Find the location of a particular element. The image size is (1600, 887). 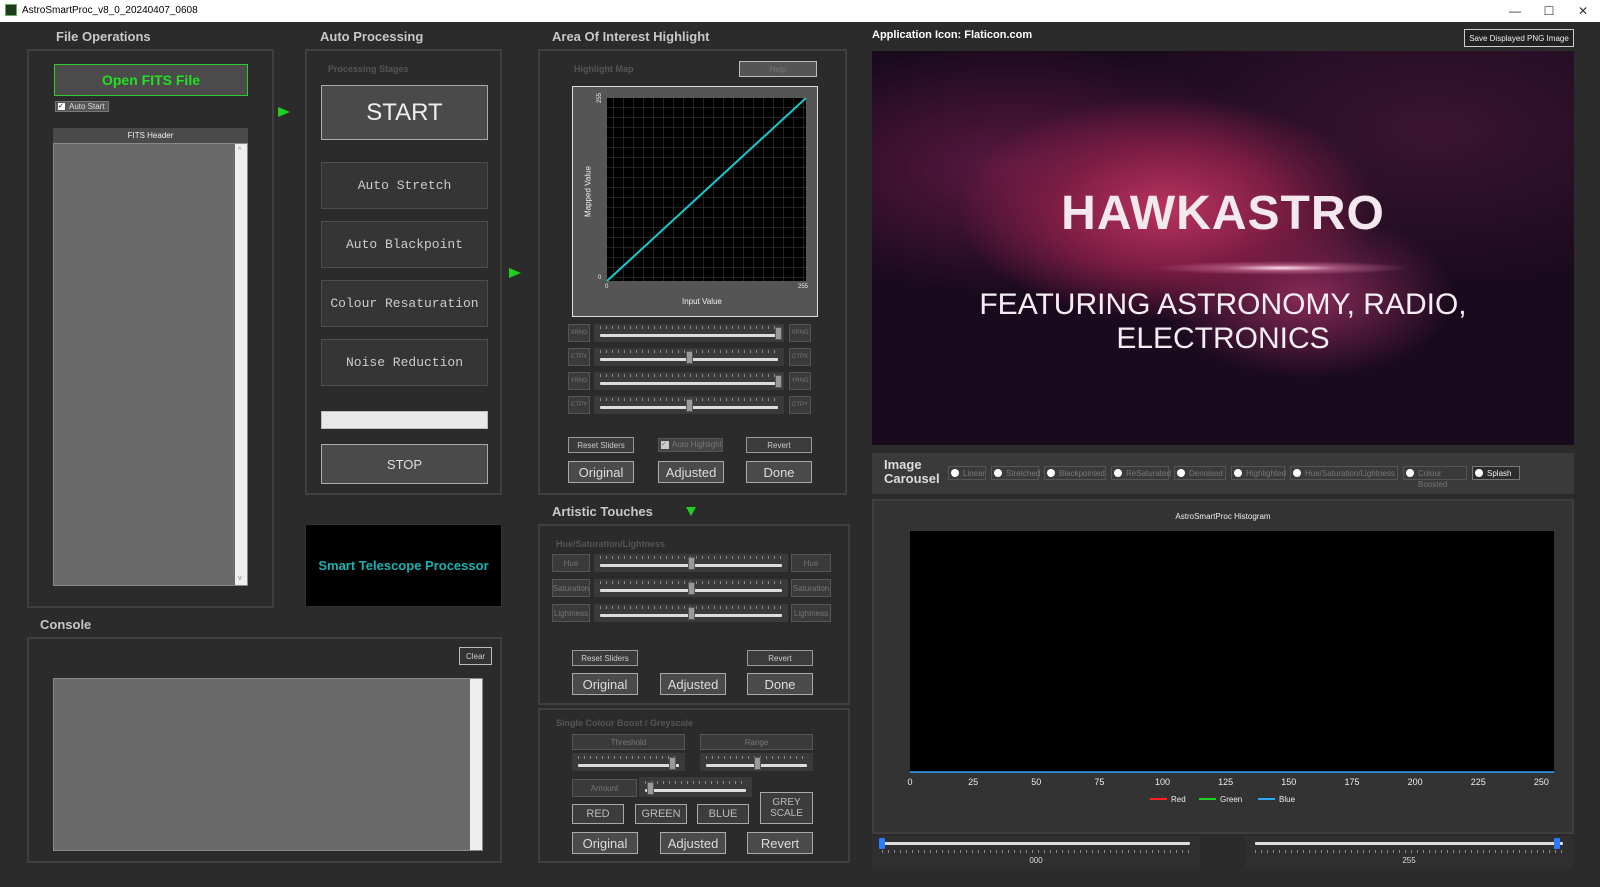

x-tick-label: 250 is located at coordinates (1541, 782).